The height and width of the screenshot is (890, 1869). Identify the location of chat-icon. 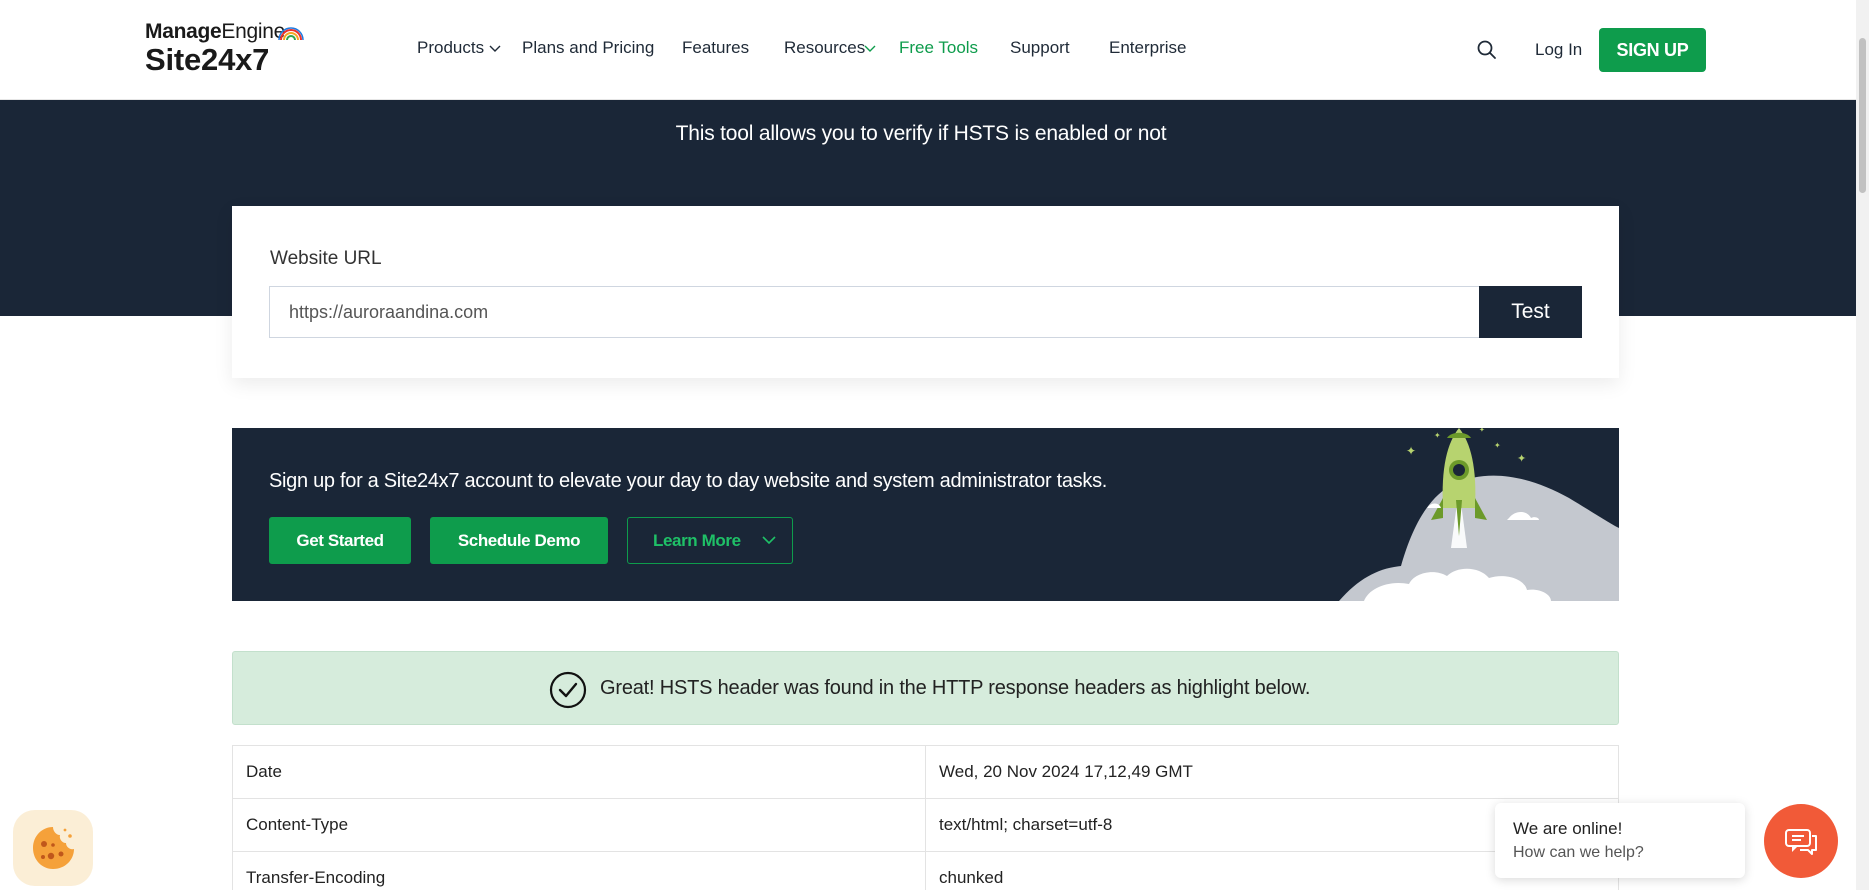
(1801, 842).